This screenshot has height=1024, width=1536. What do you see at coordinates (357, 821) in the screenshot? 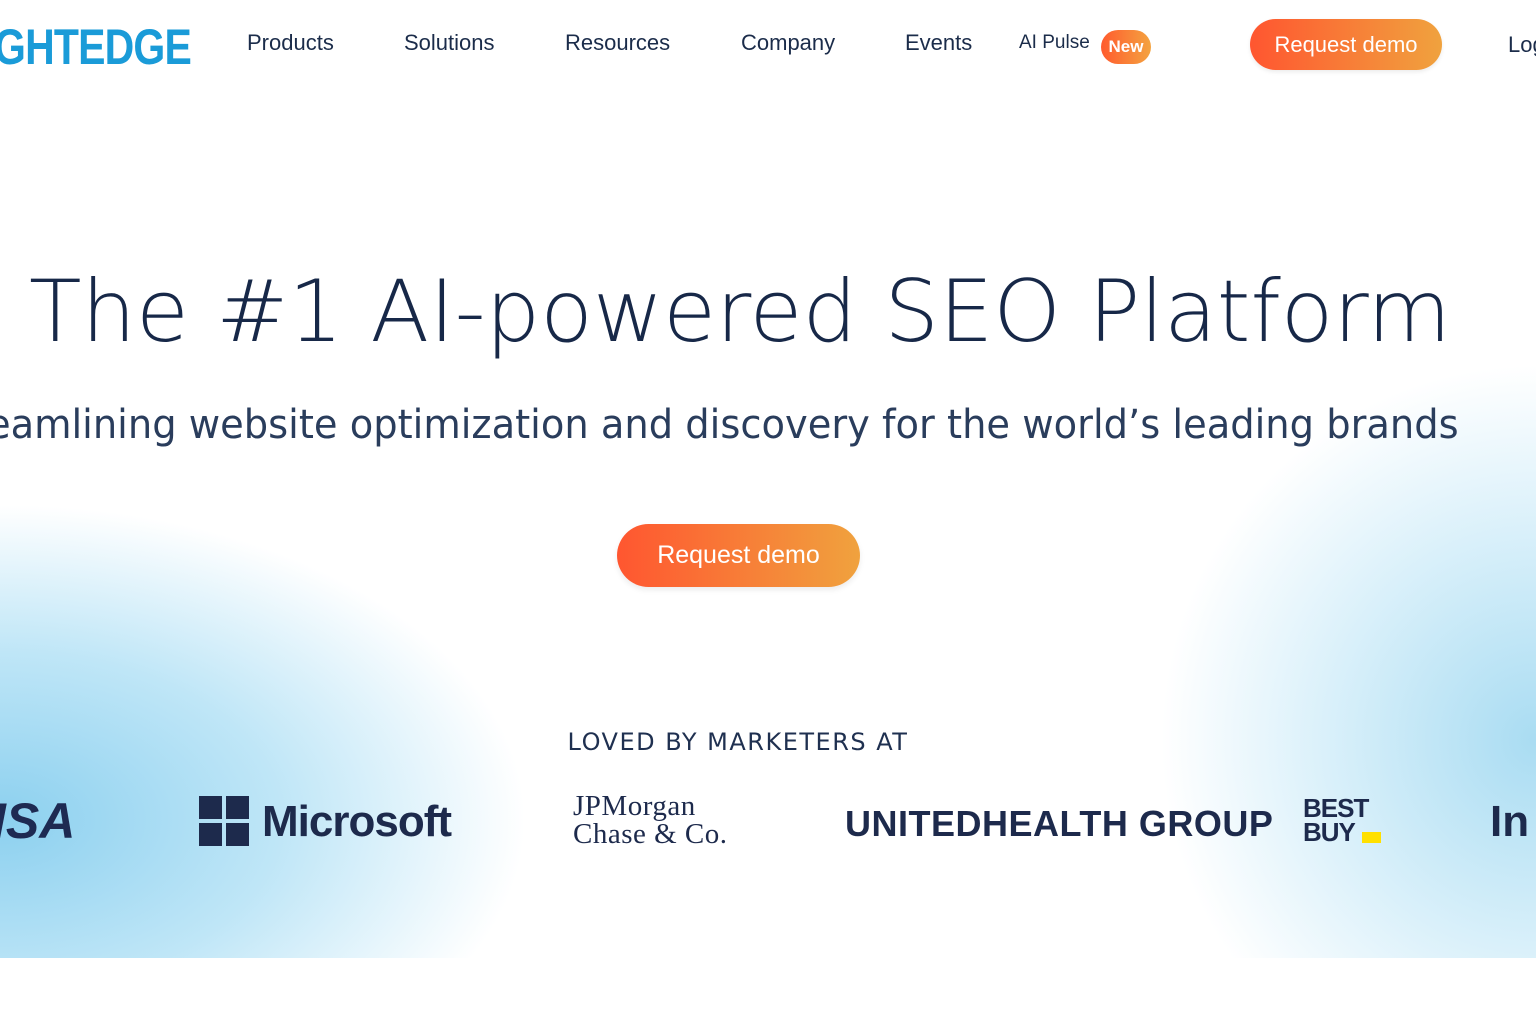
I see `microsoft-logo: Microsoft` at bounding box center [357, 821].